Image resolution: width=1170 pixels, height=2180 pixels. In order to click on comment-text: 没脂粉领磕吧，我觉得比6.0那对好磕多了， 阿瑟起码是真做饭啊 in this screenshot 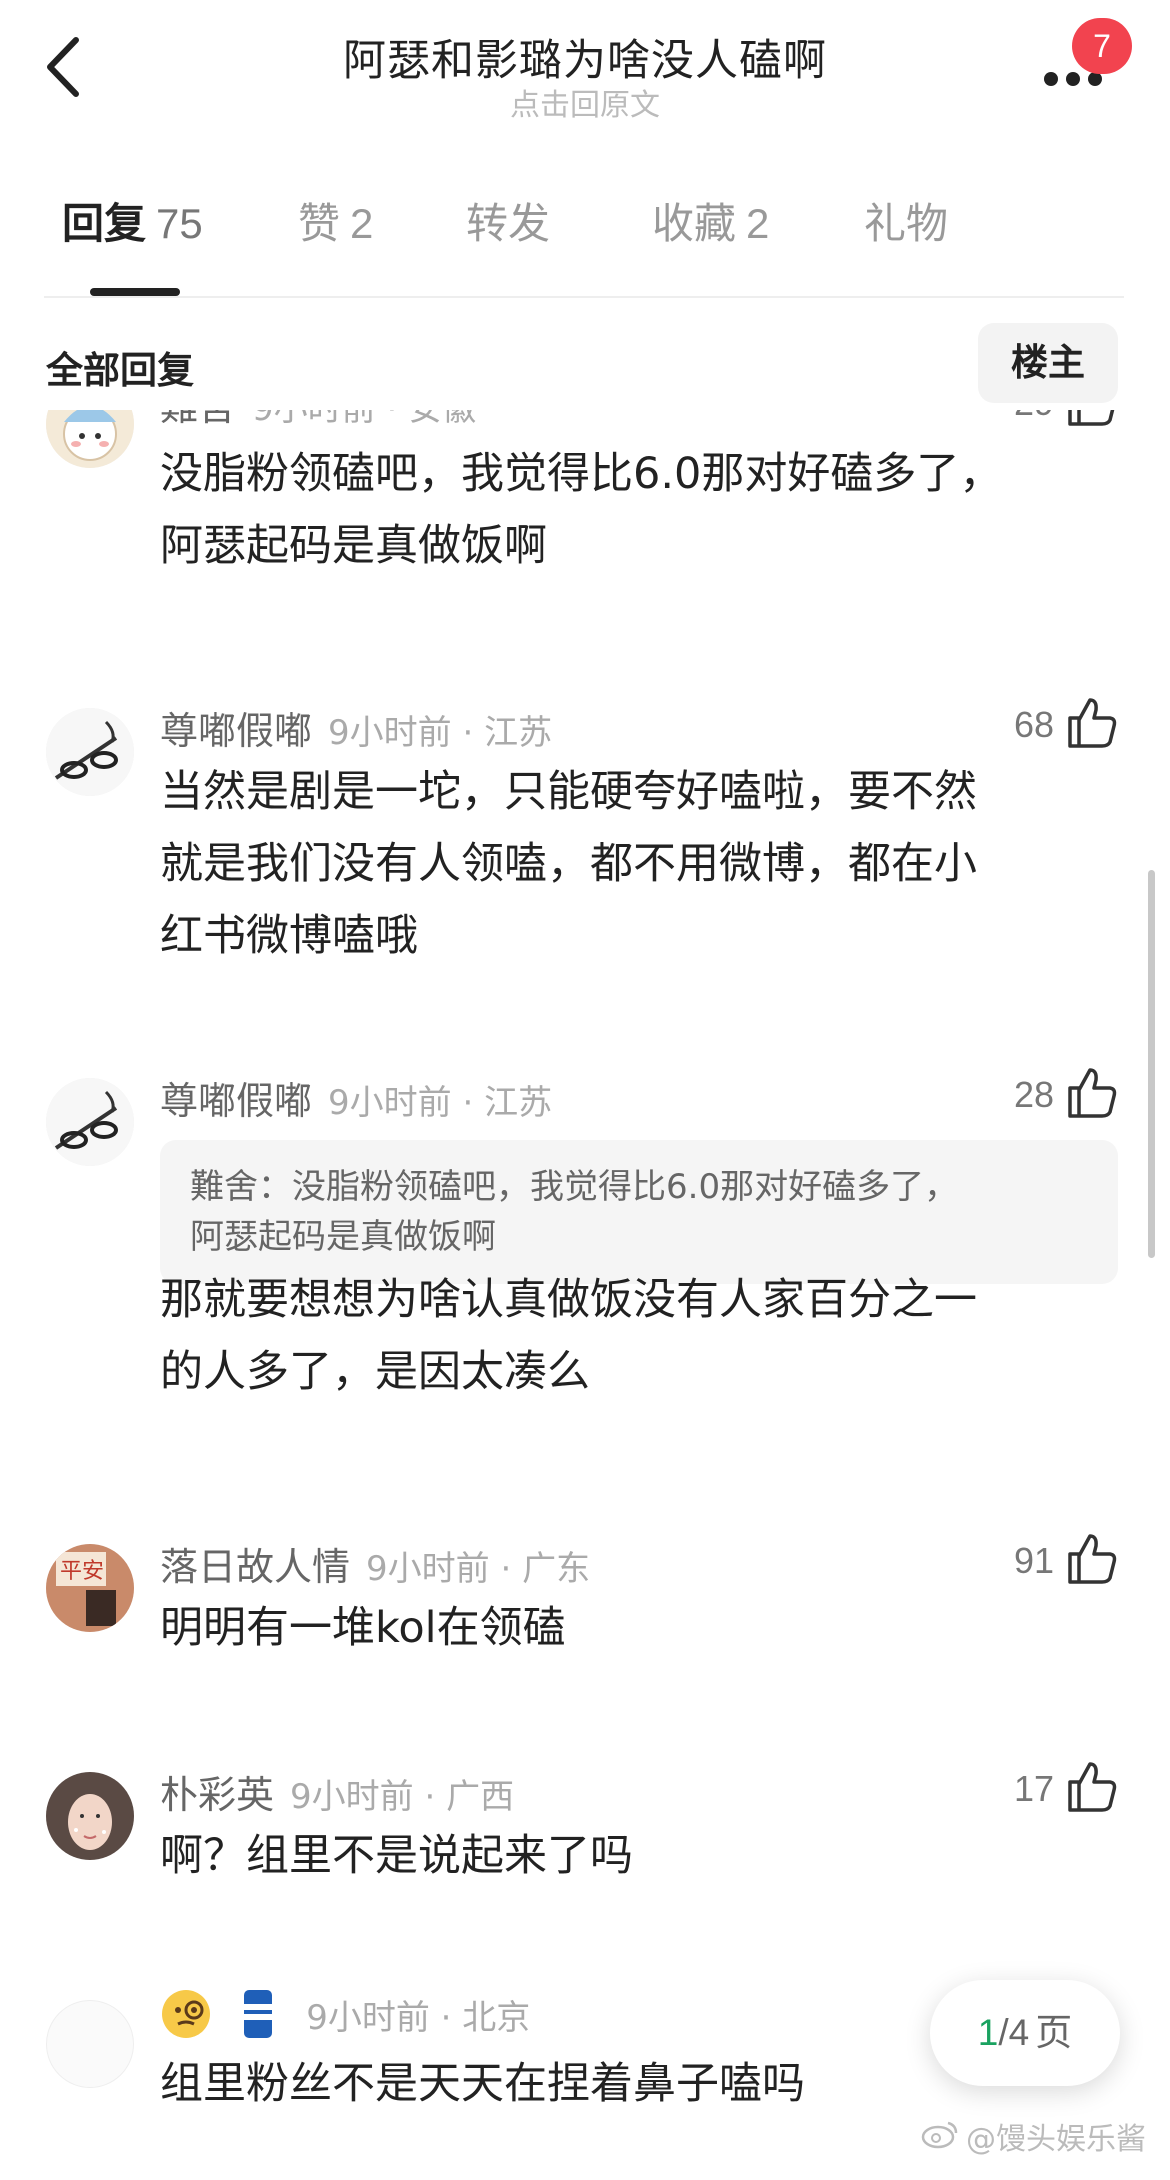, I will do `click(581, 510)`.